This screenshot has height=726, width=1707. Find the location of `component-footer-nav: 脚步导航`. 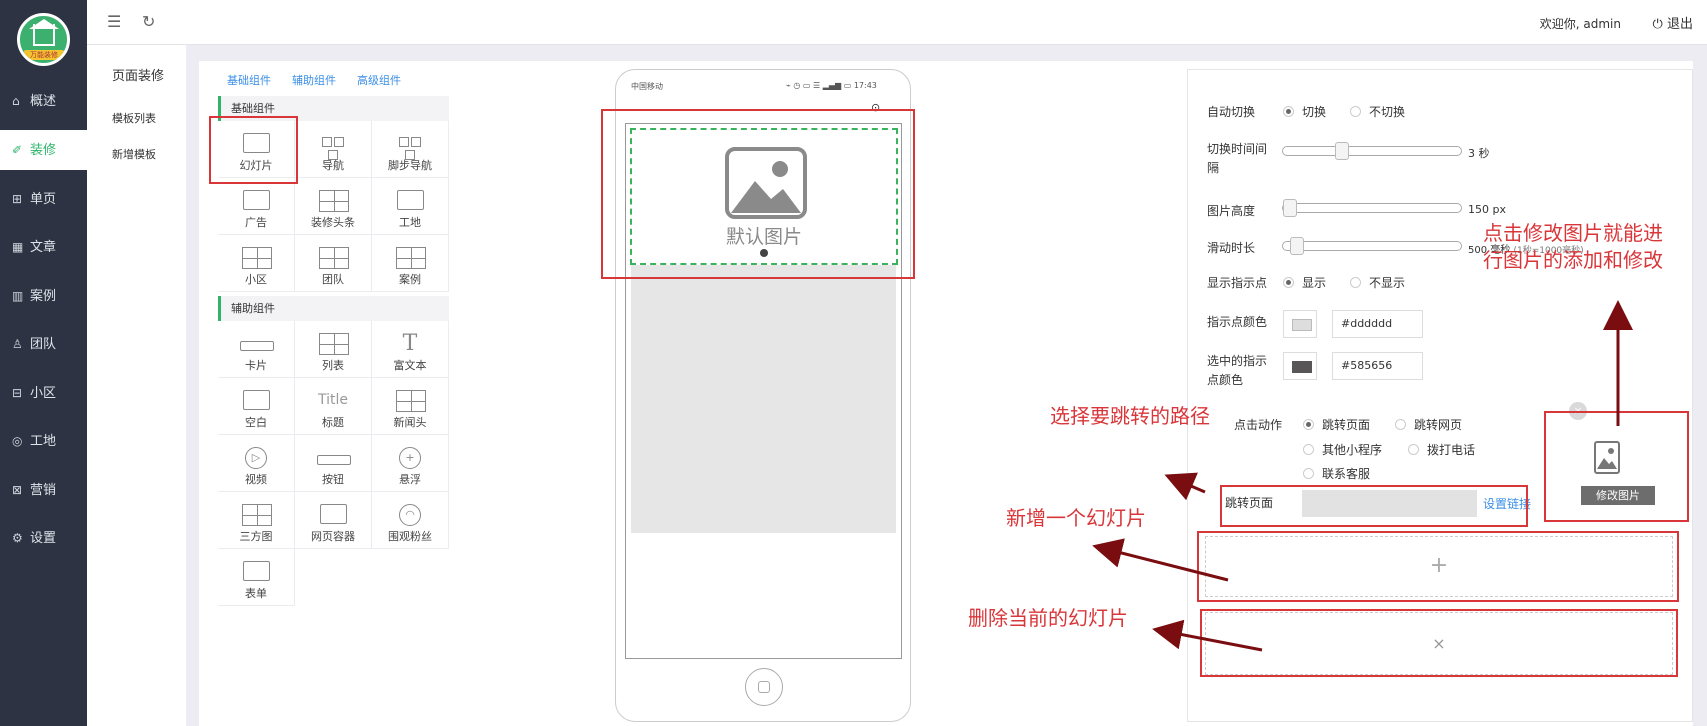

component-footer-nav: 脚步导航 is located at coordinates (410, 149).